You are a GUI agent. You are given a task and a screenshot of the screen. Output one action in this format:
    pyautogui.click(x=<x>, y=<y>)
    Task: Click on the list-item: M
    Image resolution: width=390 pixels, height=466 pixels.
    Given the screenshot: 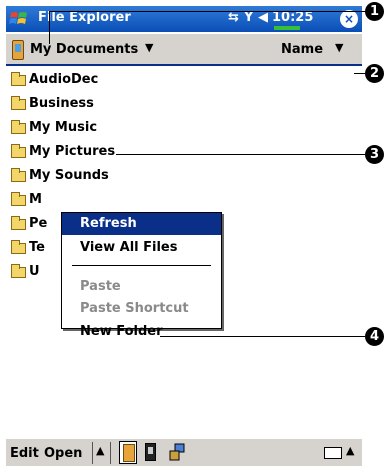 What is the action you would take?
    pyautogui.click(x=176, y=200)
    